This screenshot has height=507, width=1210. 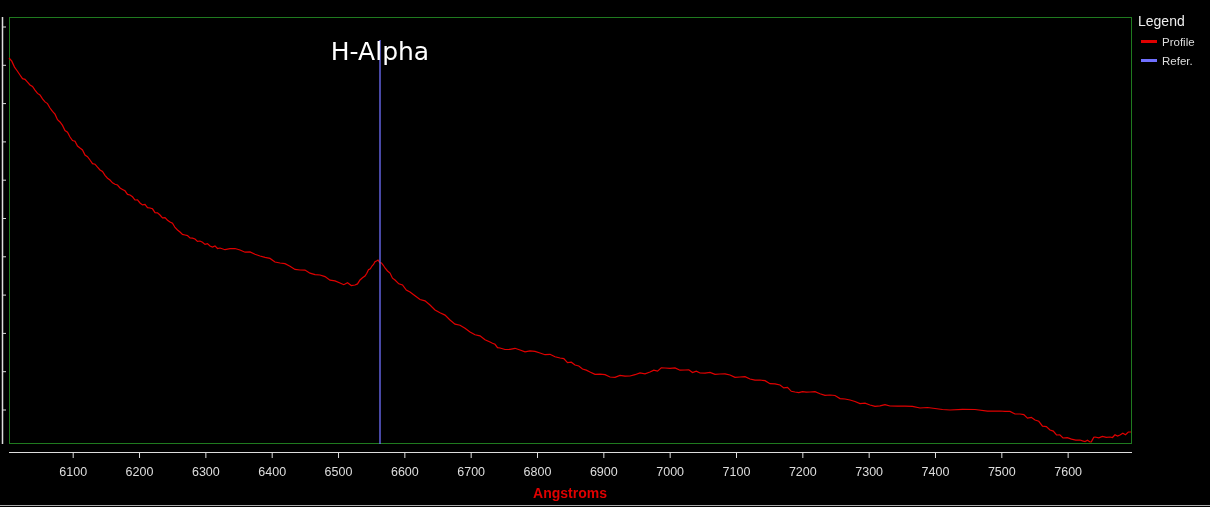 I want to click on axis-tick-label: 7000, so click(x=670, y=472).